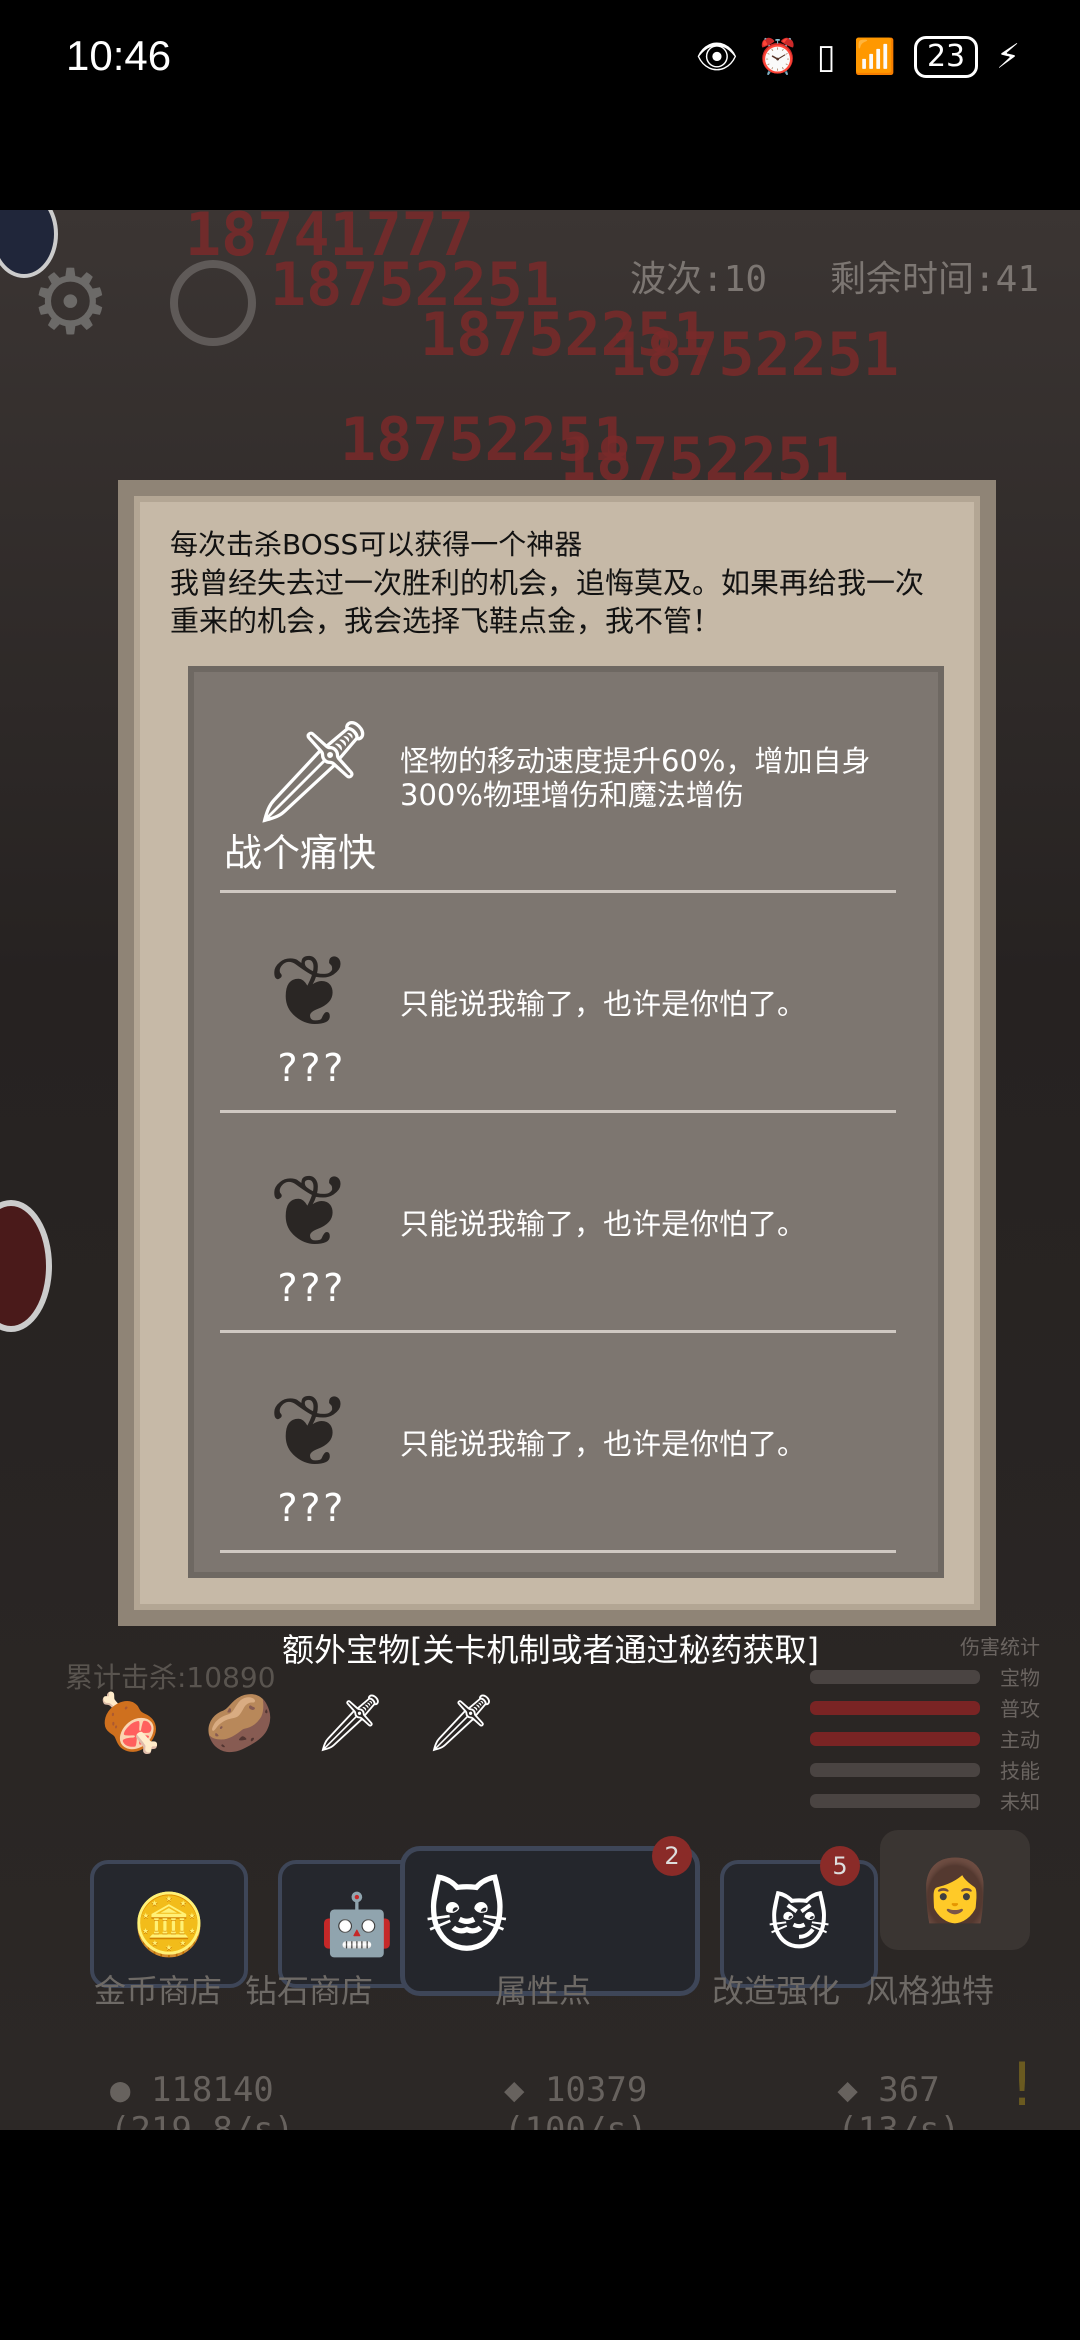  I want to click on stat-row: 主动, so click(925, 1738).